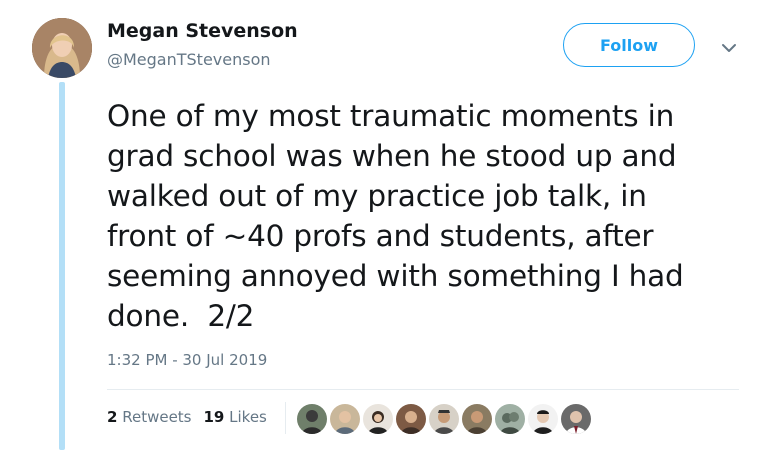  Describe the element at coordinates (423, 389) in the screenshot. I see `divider` at that location.